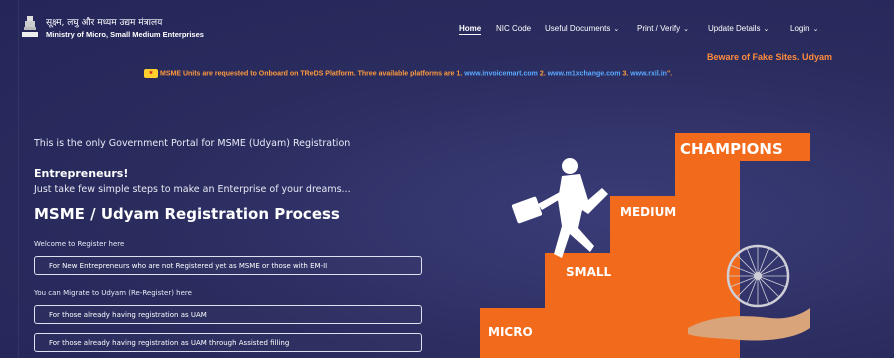 This screenshot has height=358, width=894. Describe the element at coordinates (578, 28) in the screenshot. I see `nav-useful-documents-label: Useful Documents` at that location.